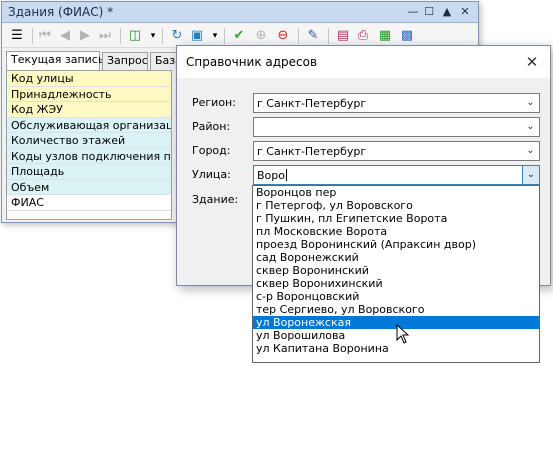 This screenshot has width=553, height=449. I want to click on filter-icon: ◫, so click(135, 36).